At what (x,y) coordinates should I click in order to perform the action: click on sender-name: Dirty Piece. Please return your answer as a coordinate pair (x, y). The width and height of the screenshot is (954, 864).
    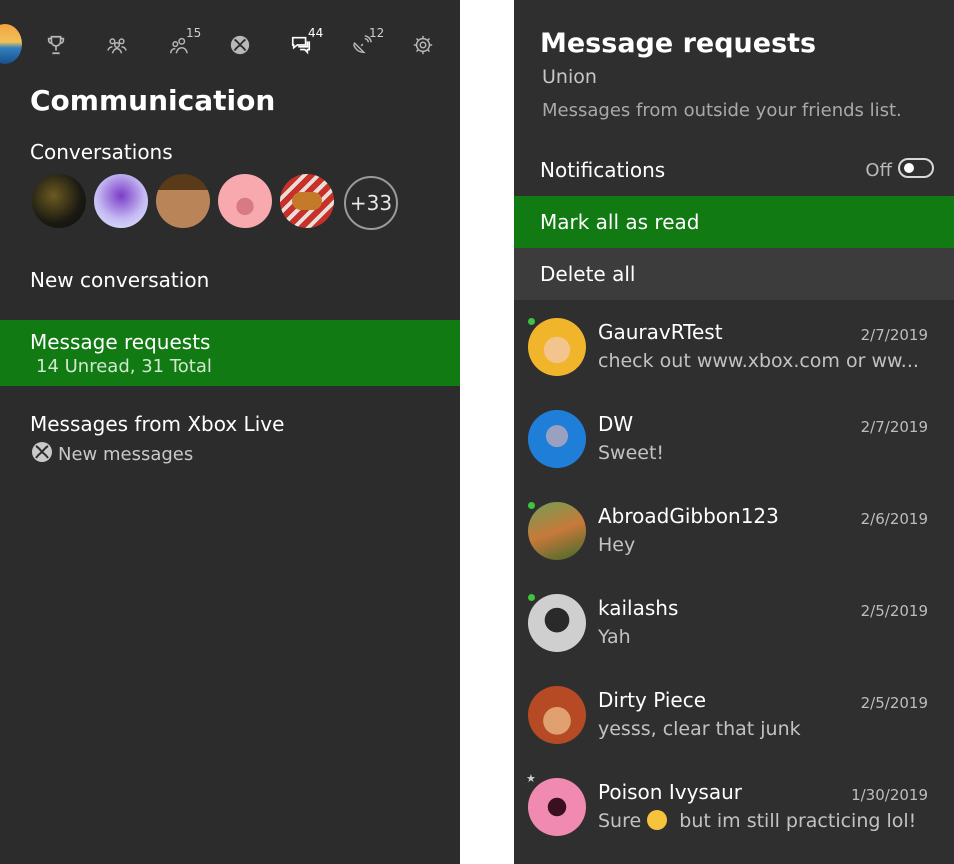
    Looking at the image, I should click on (652, 700).